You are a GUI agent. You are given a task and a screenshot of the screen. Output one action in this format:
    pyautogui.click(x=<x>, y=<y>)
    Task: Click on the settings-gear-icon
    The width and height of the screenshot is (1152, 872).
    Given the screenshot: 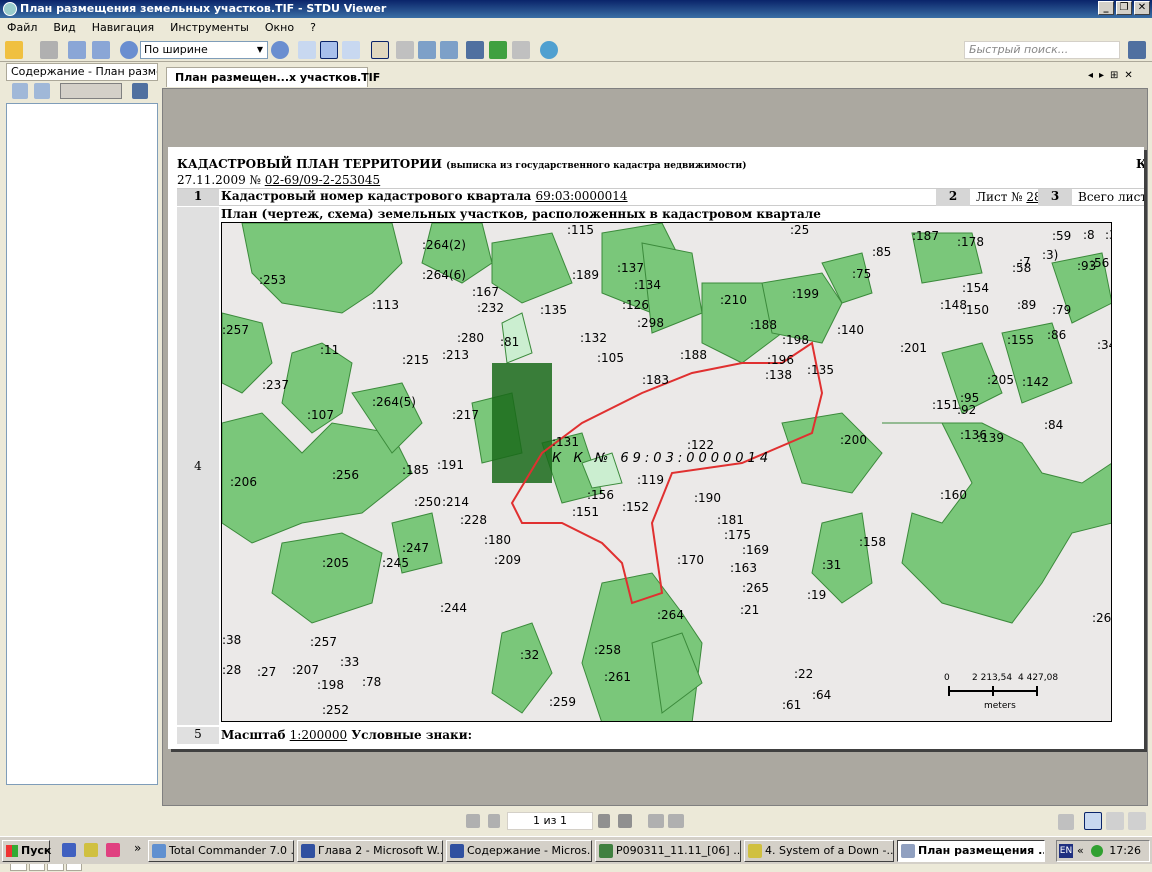 What is the action you would take?
    pyautogui.click(x=1066, y=822)
    